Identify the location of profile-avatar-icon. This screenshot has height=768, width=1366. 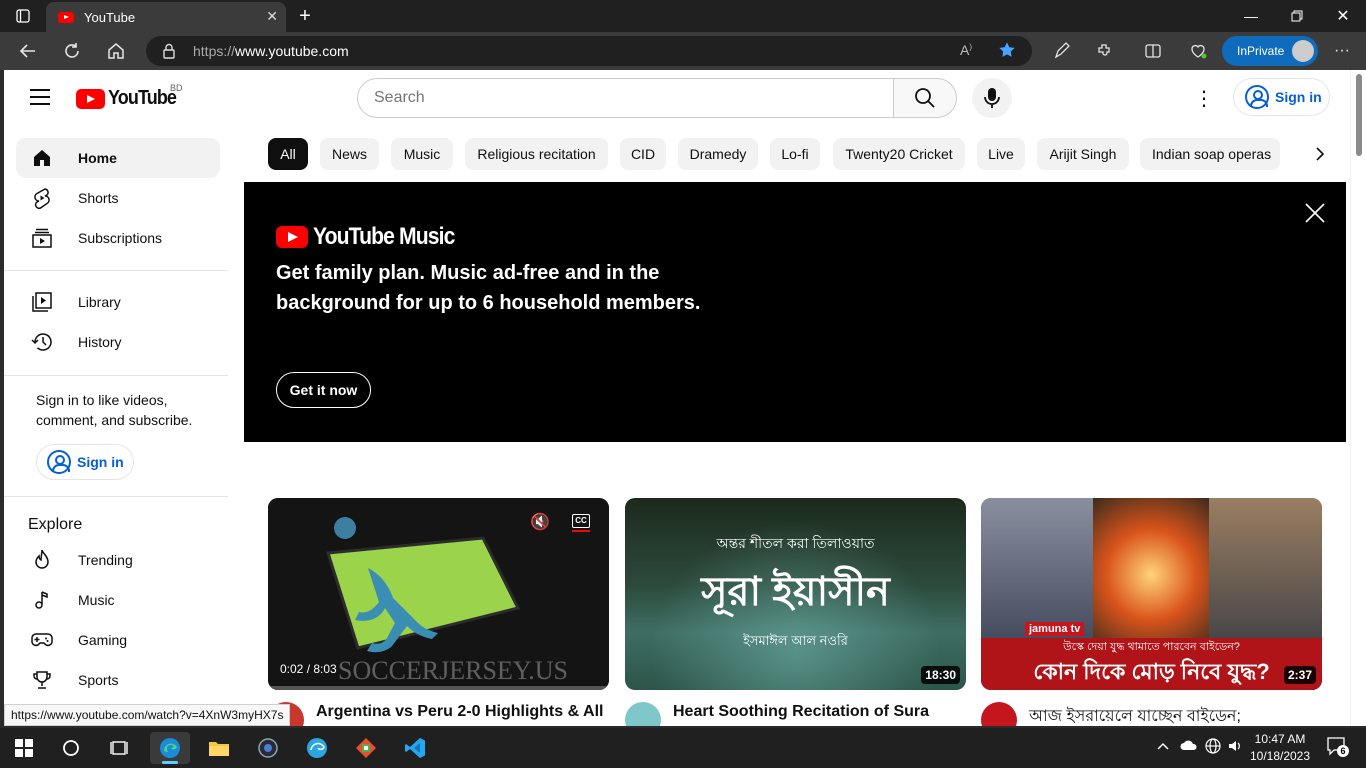
(1303, 51).